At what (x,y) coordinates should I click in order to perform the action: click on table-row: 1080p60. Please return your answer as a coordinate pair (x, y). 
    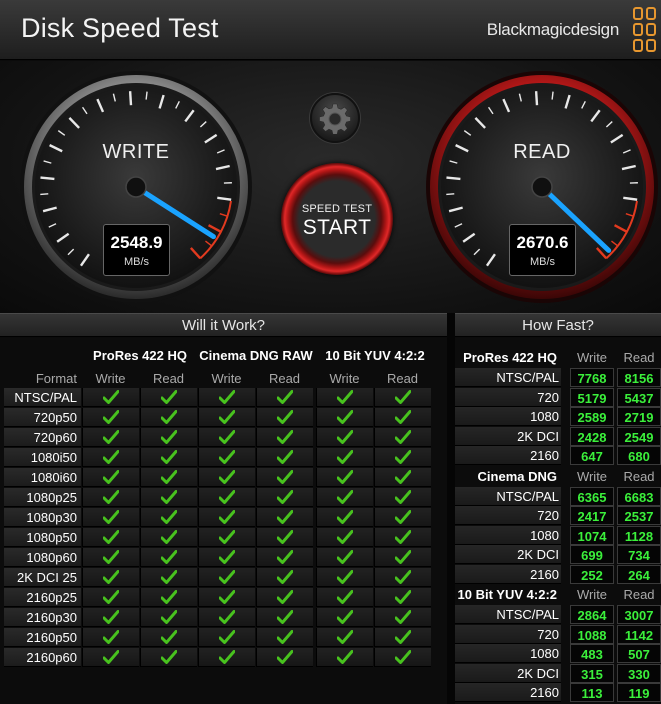
    Looking at the image, I should click on (218, 557).